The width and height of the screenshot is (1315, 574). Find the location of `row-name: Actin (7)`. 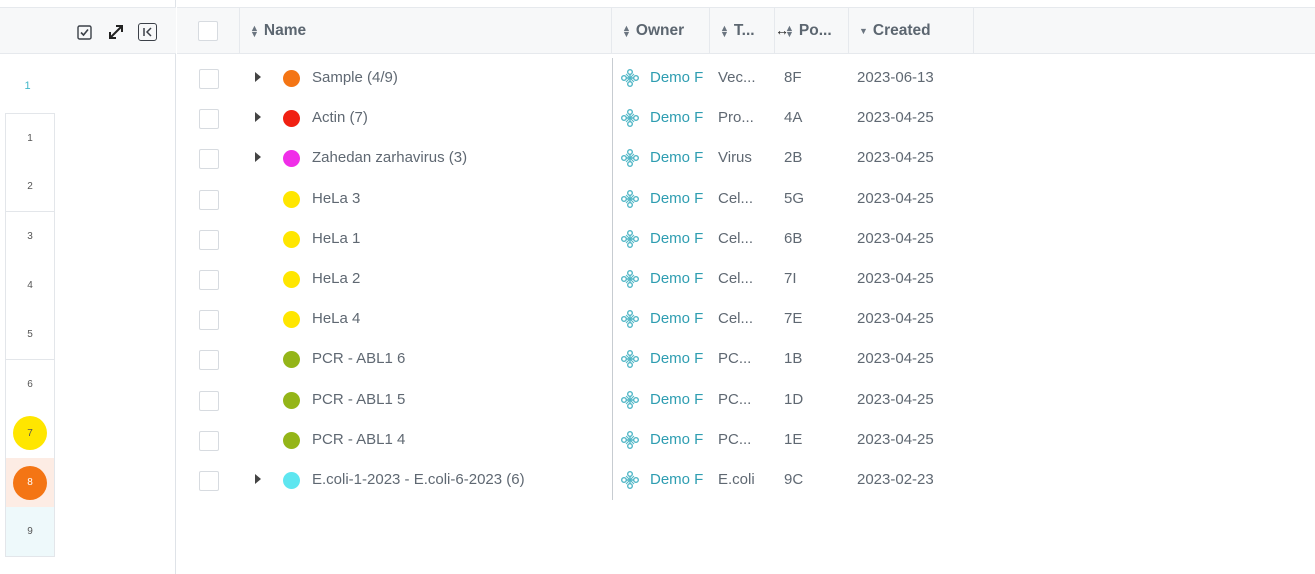

row-name: Actin (7) is located at coordinates (340, 117).